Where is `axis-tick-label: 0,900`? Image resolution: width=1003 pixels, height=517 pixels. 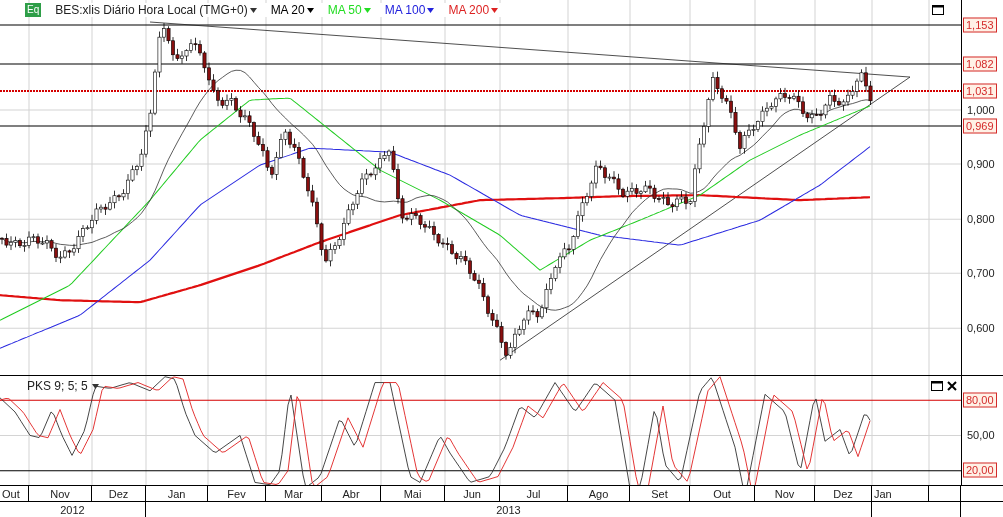 axis-tick-label: 0,900 is located at coordinates (981, 164).